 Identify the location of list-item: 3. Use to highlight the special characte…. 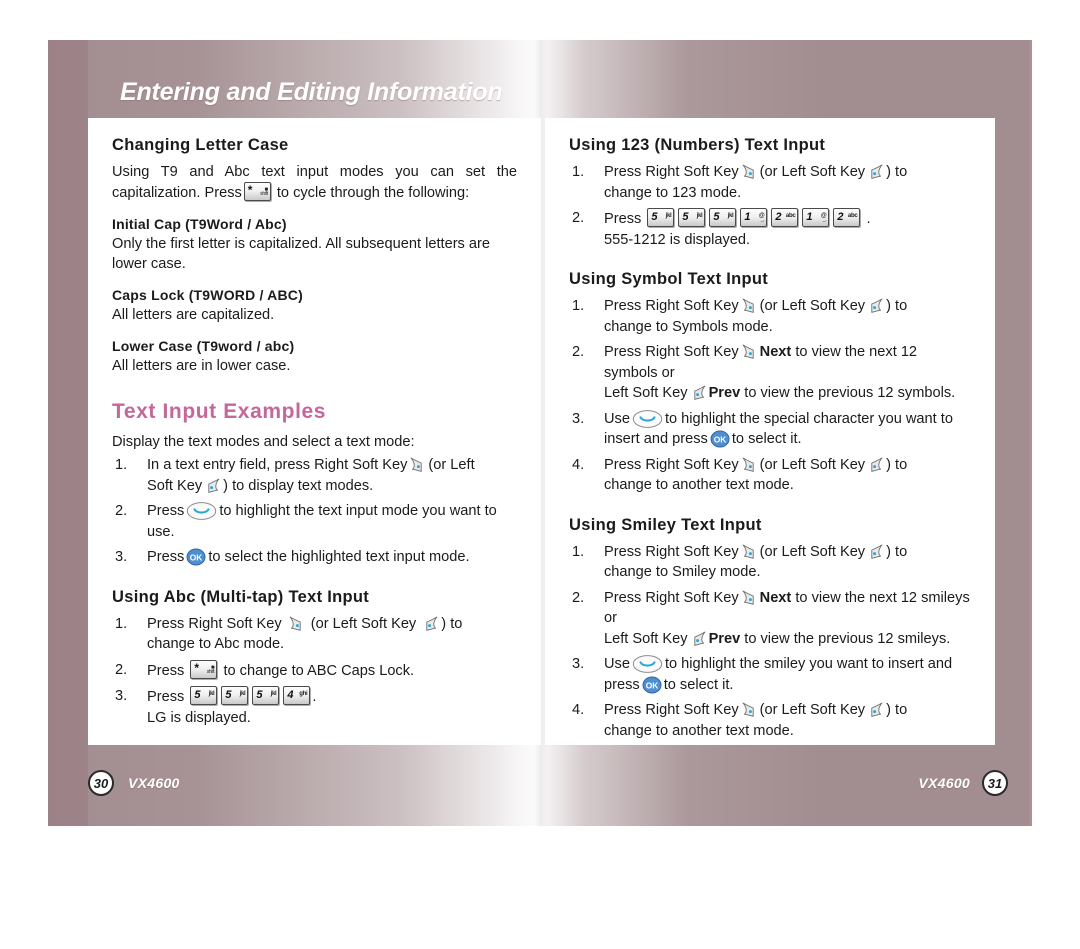
(770, 429).